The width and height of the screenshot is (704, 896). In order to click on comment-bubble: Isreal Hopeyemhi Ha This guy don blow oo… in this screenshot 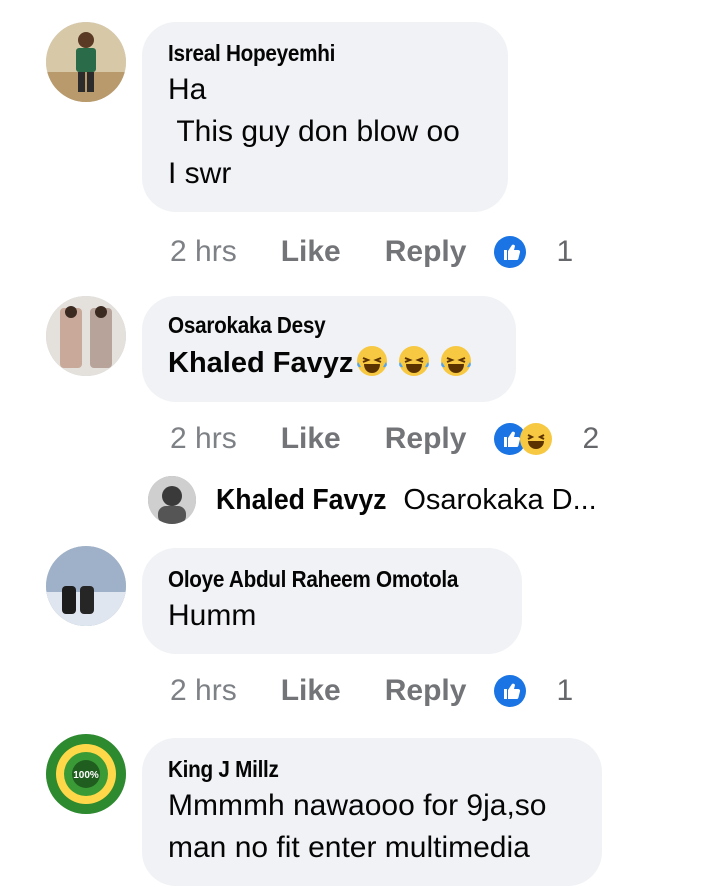, I will do `click(325, 117)`.